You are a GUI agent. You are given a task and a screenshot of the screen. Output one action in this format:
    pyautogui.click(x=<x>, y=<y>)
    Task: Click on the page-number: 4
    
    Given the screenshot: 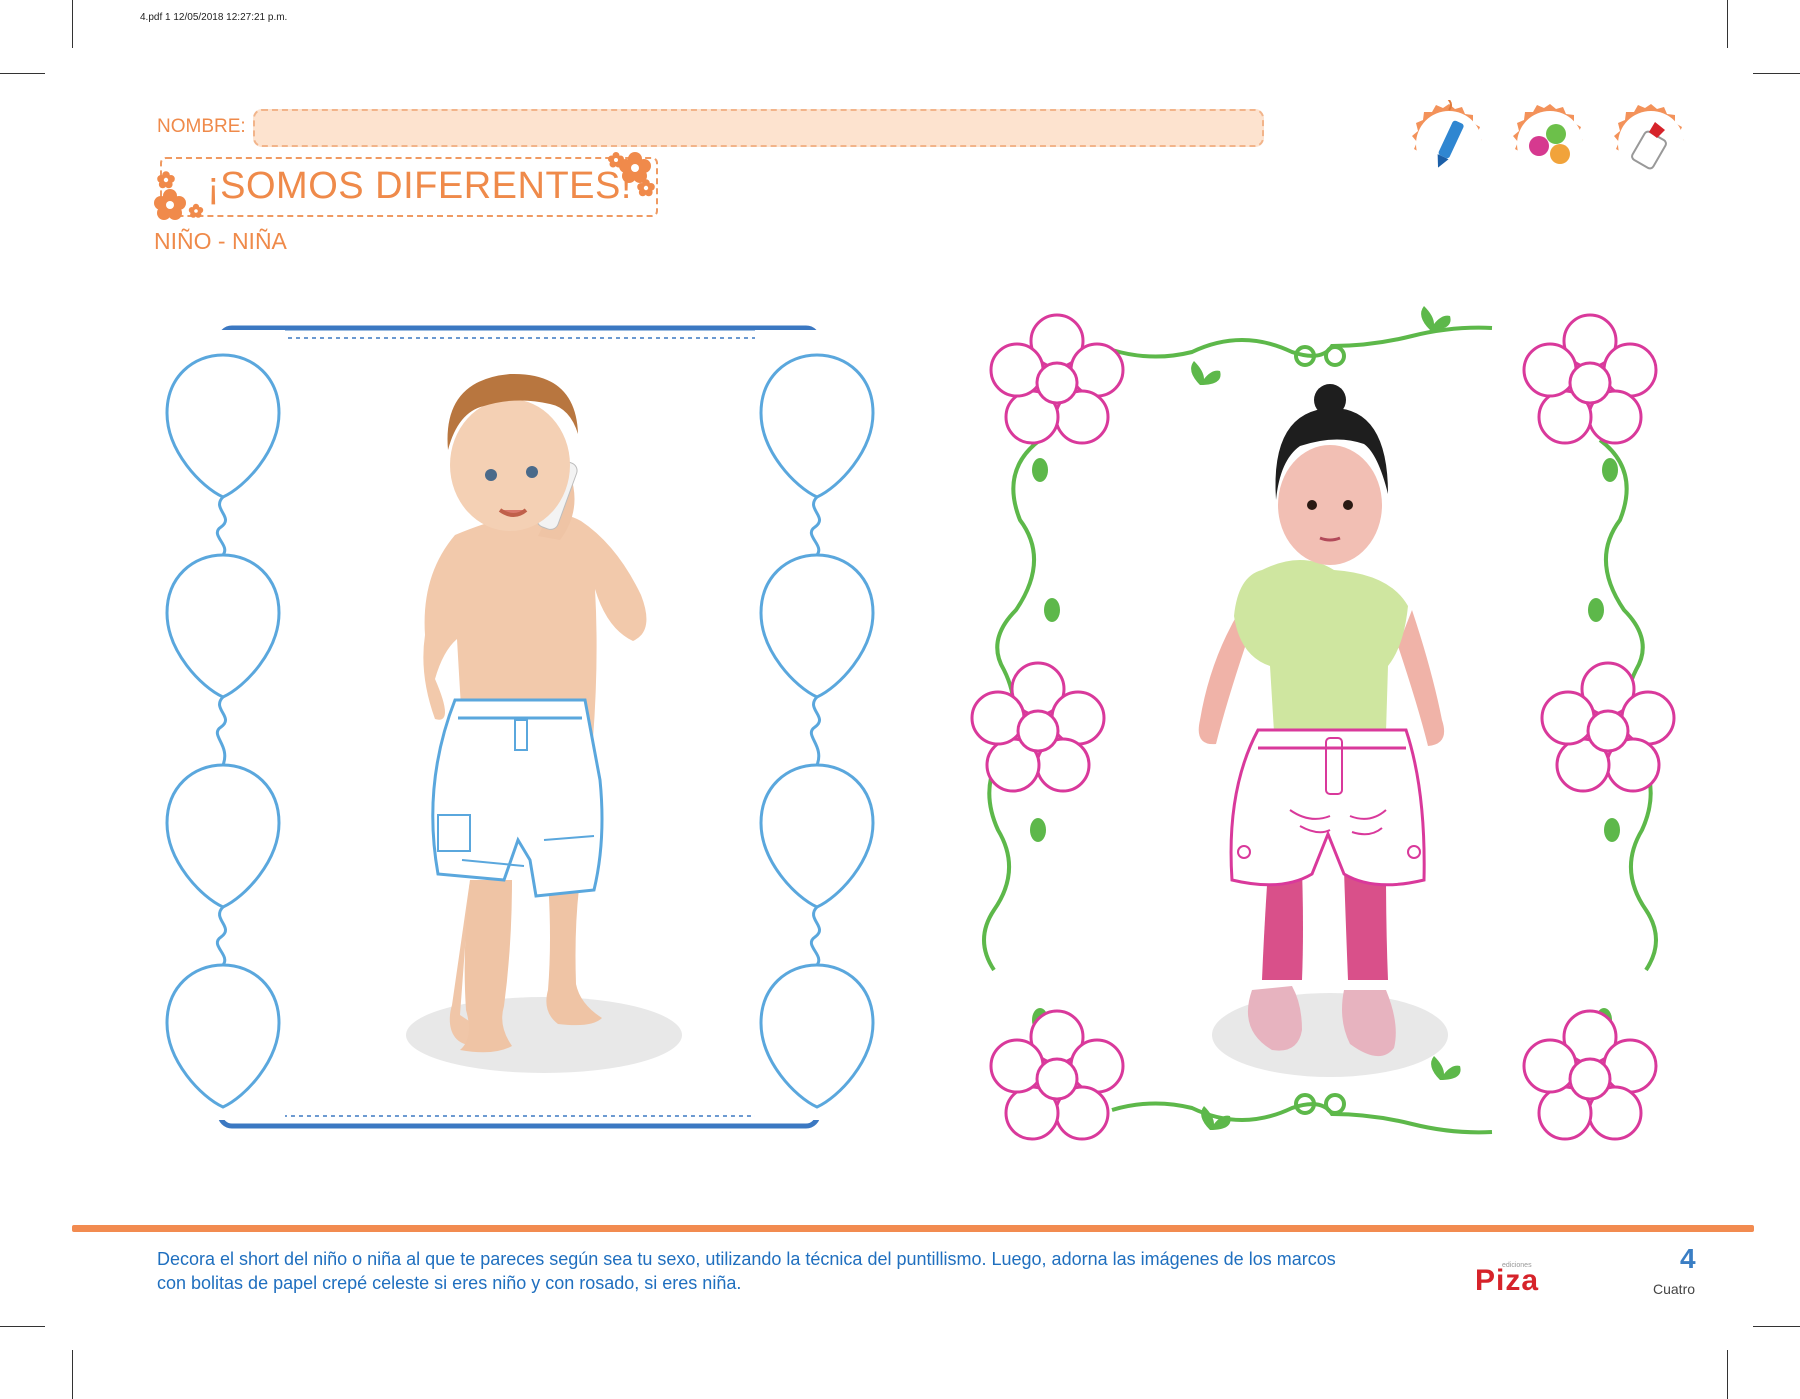 What is the action you would take?
    pyautogui.click(x=1688, y=1258)
    